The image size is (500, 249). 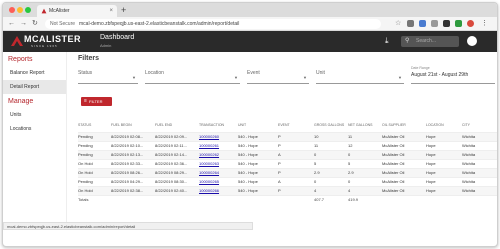 What do you see at coordinates (177, 125) in the screenshot?
I see `column-header: FUEL END` at bounding box center [177, 125].